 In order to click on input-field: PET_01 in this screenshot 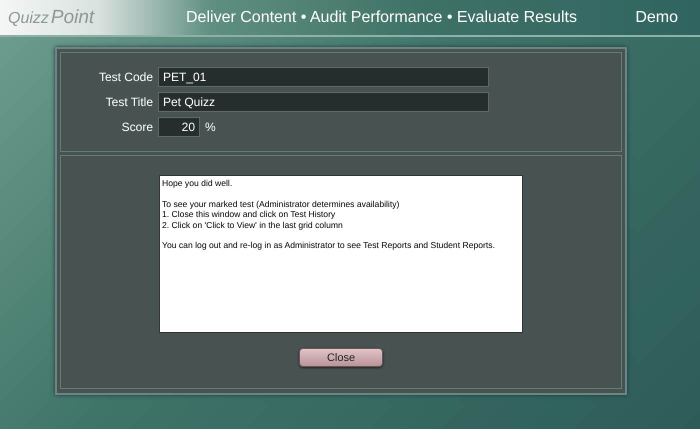, I will do `click(323, 77)`.